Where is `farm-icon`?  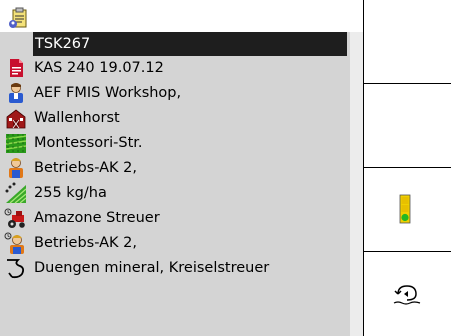 farm-icon is located at coordinates (16, 119).